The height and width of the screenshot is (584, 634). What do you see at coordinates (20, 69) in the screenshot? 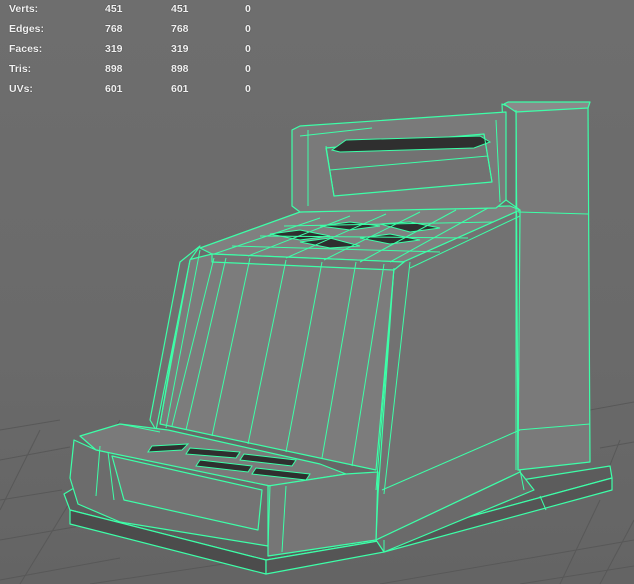
I see `hud-label: Tris:` at bounding box center [20, 69].